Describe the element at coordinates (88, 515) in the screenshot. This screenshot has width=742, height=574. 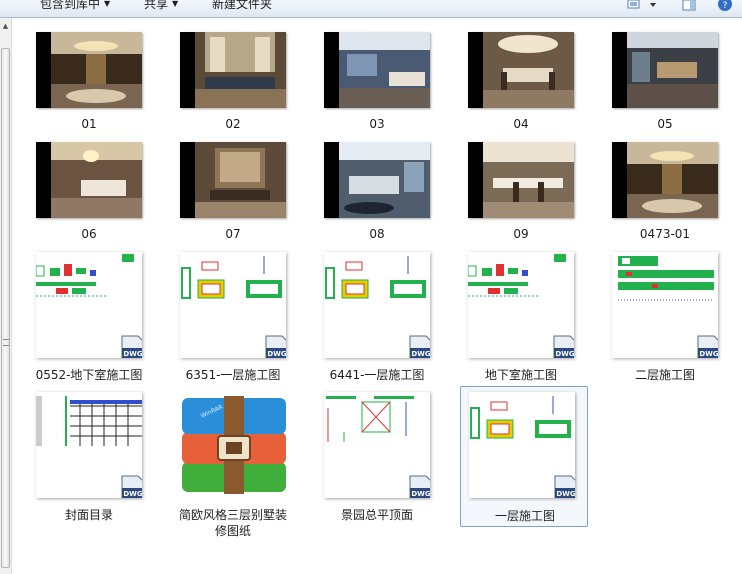
I see `file-name: 封面目录` at that location.